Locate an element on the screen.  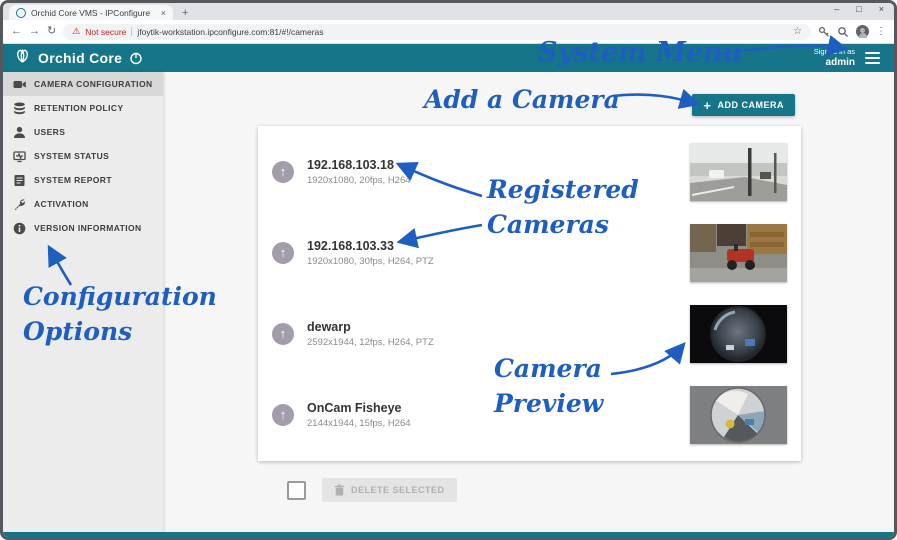
trash-icon is located at coordinates (339, 490).